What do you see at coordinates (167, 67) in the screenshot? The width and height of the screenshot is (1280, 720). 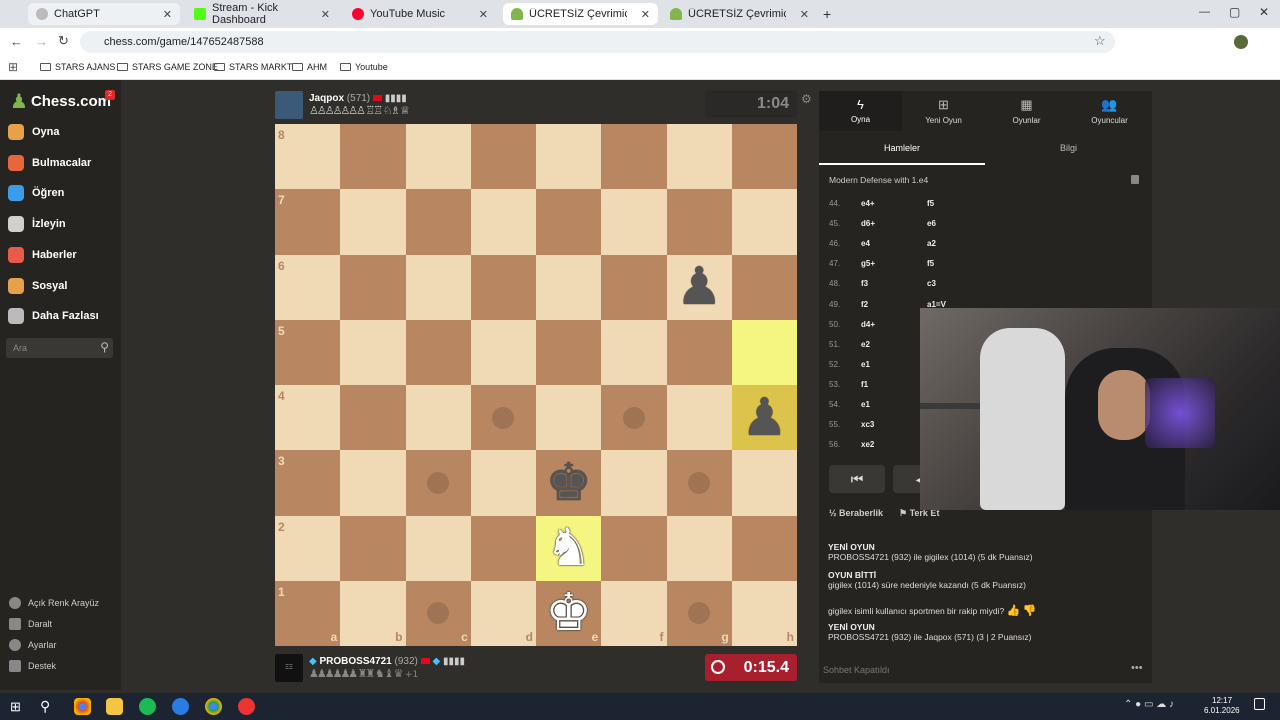 I see `bookmark-stars-game-zone: STARS GAME ZONE` at bounding box center [167, 67].